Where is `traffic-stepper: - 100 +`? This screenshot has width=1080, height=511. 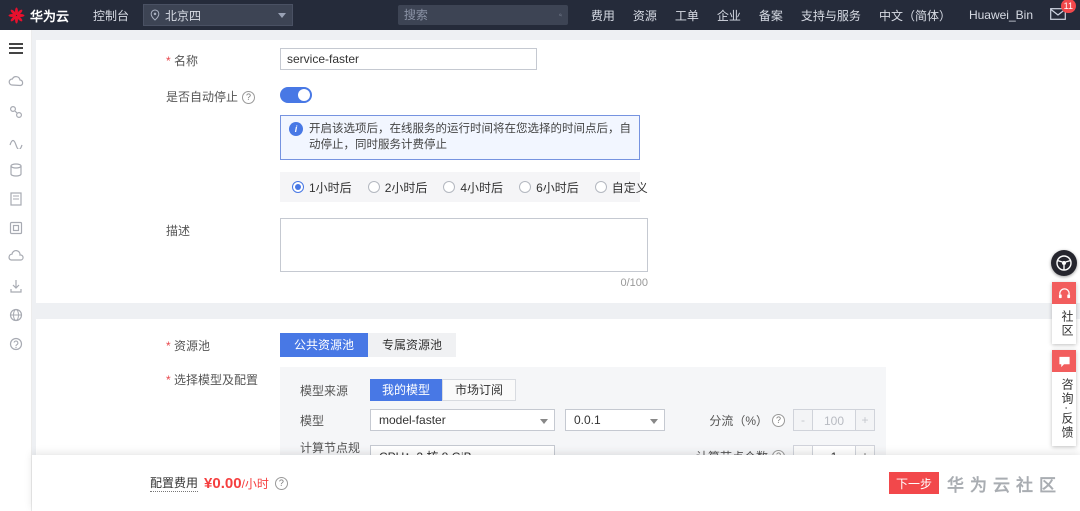 traffic-stepper: - 100 + is located at coordinates (834, 420).